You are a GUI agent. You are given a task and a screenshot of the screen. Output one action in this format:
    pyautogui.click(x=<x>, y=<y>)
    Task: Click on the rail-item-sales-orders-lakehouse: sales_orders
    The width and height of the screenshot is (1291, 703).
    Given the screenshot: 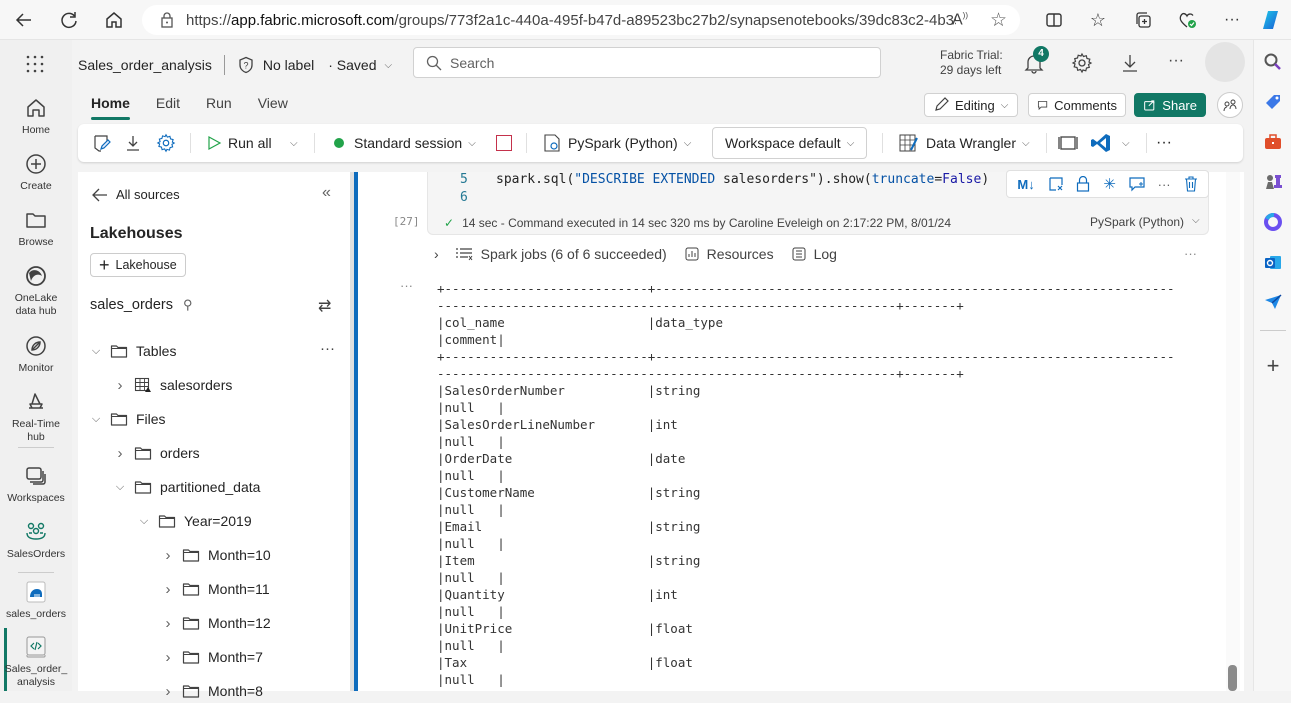 What is the action you would take?
    pyautogui.click(x=36, y=600)
    